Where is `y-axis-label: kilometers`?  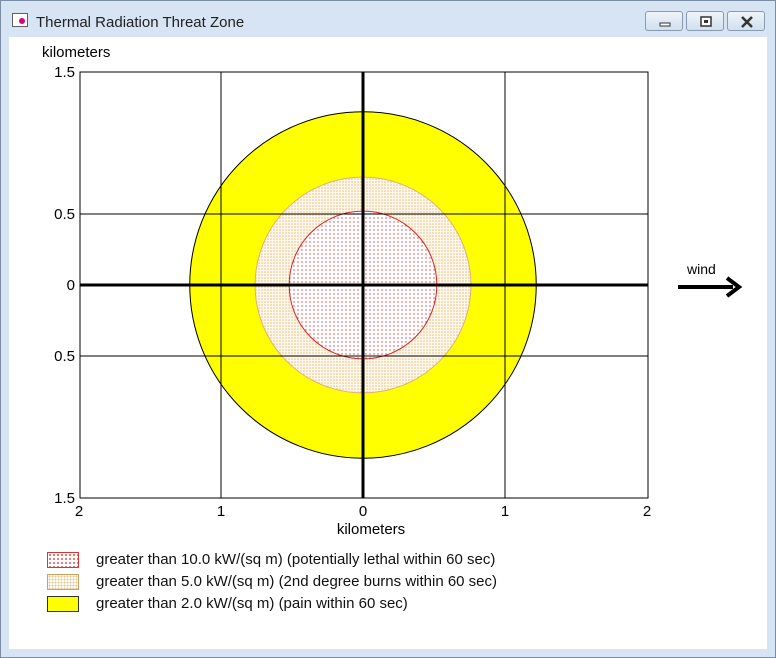 y-axis-label: kilometers is located at coordinates (76, 52).